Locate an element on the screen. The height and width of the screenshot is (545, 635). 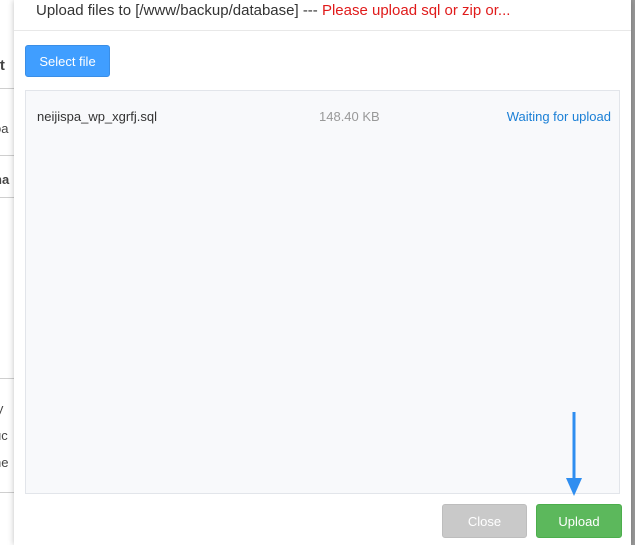
upload-button: Upload is located at coordinates (579, 521).